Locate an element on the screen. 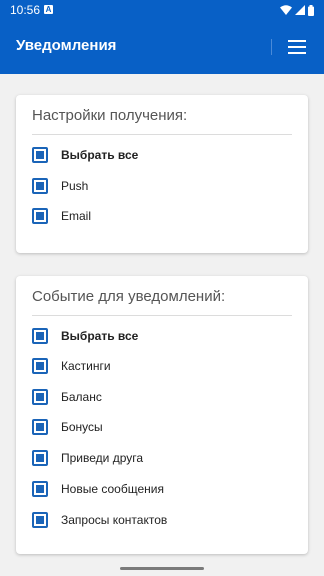  notification-app-icon: A is located at coordinates (48, 9).